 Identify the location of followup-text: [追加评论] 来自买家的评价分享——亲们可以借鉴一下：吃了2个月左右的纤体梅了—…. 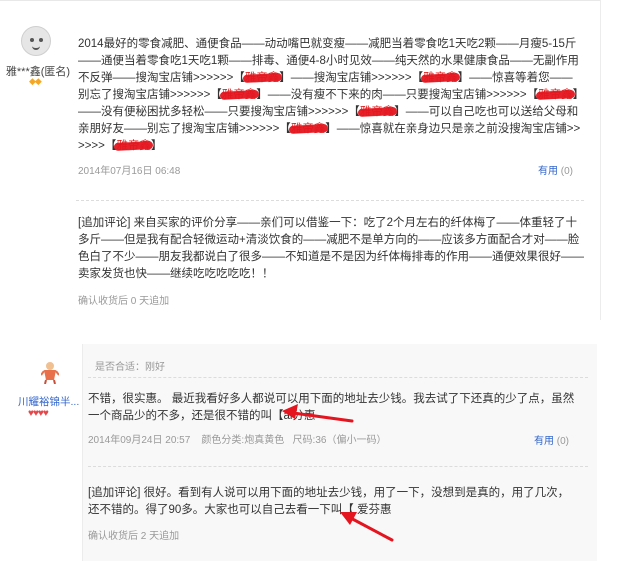
(331, 248).